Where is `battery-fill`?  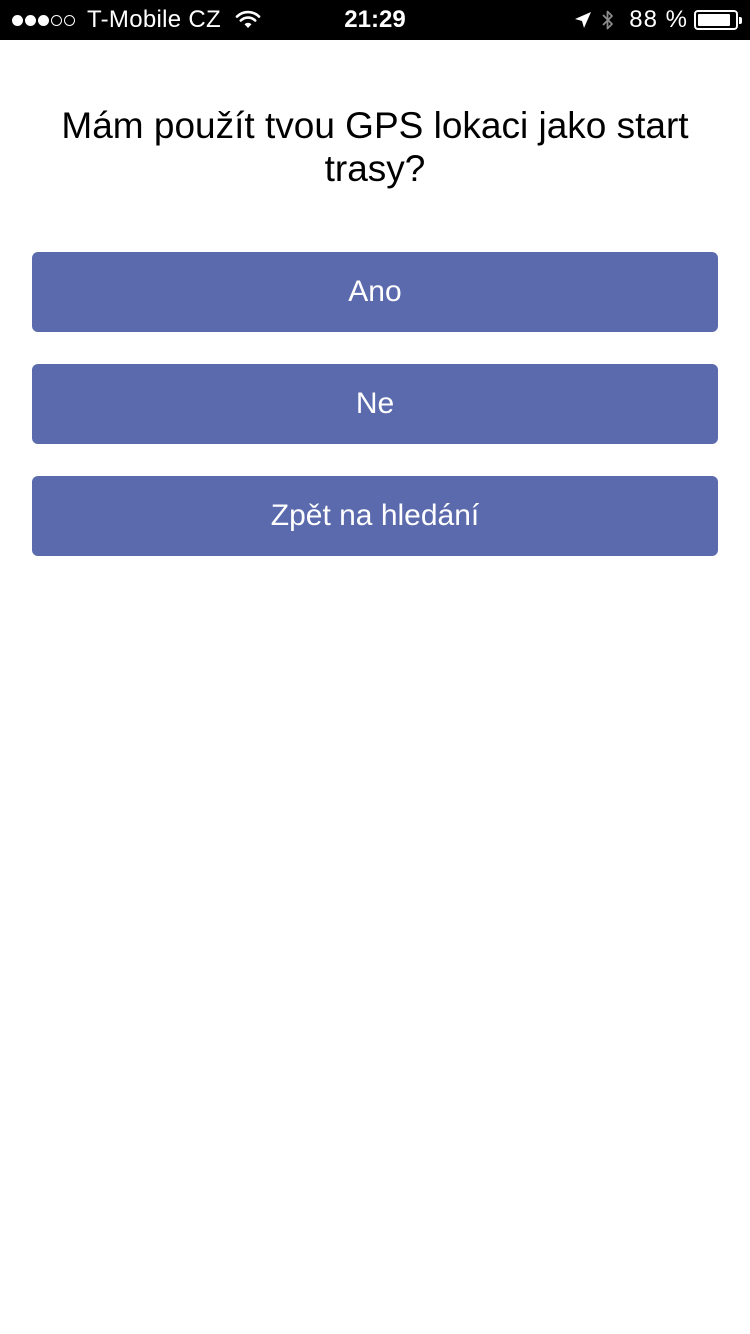 battery-fill is located at coordinates (714, 20).